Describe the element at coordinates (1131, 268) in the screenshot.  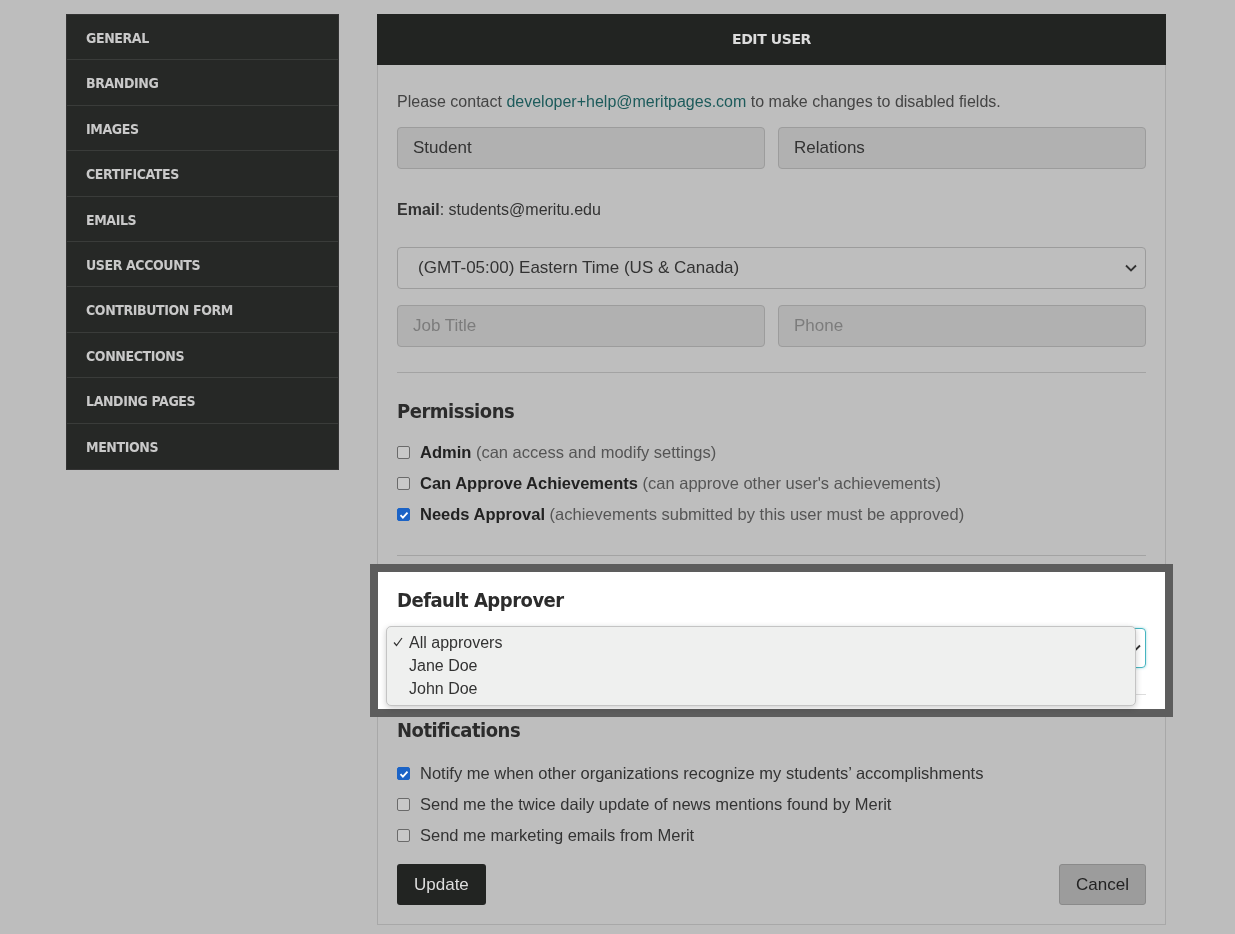
I see `chevron-down-icon` at that location.